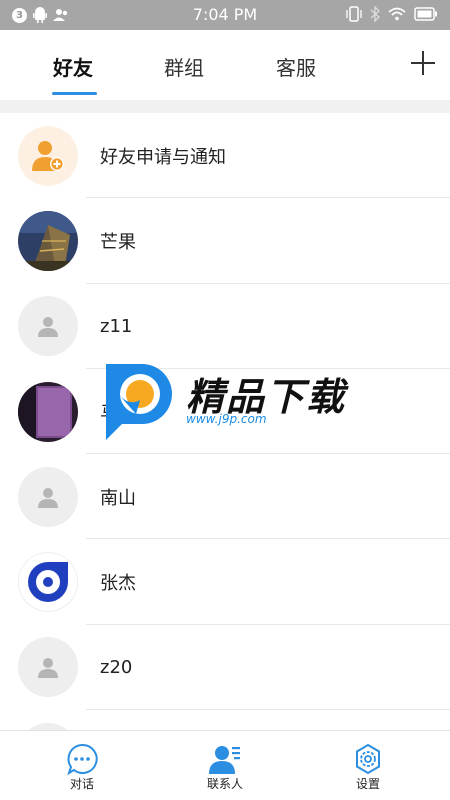 The image size is (450, 800). What do you see at coordinates (224, 760) in the screenshot?
I see `contacts-icon` at bounding box center [224, 760].